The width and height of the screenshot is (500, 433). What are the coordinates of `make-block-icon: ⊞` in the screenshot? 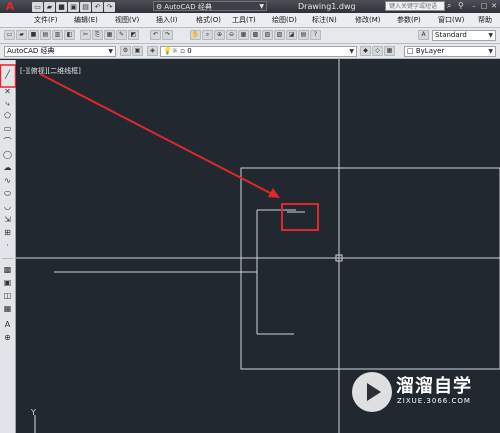 It's located at (7, 233).